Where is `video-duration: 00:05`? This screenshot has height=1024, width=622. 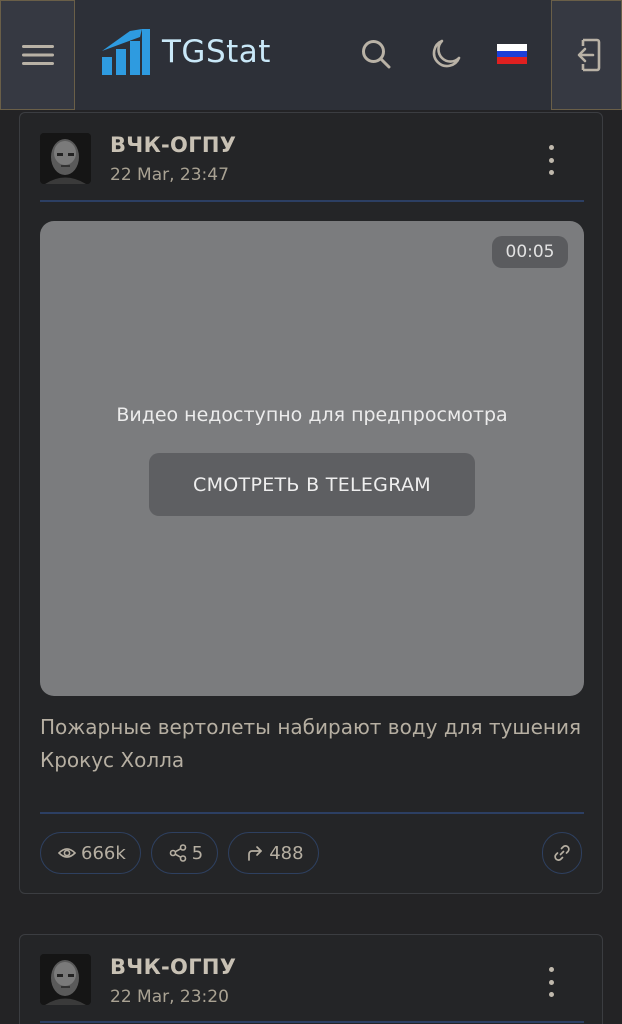
video-duration: 00:05 is located at coordinates (530, 252).